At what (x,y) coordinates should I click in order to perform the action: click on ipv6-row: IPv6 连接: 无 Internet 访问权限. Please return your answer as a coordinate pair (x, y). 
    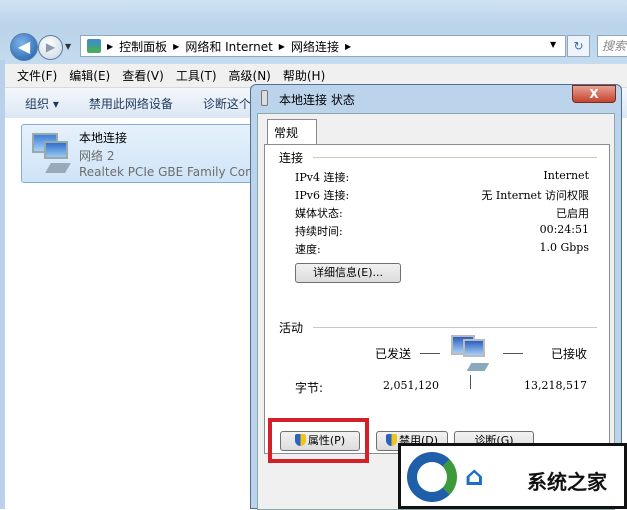
    Looking at the image, I should click on (442, 195).